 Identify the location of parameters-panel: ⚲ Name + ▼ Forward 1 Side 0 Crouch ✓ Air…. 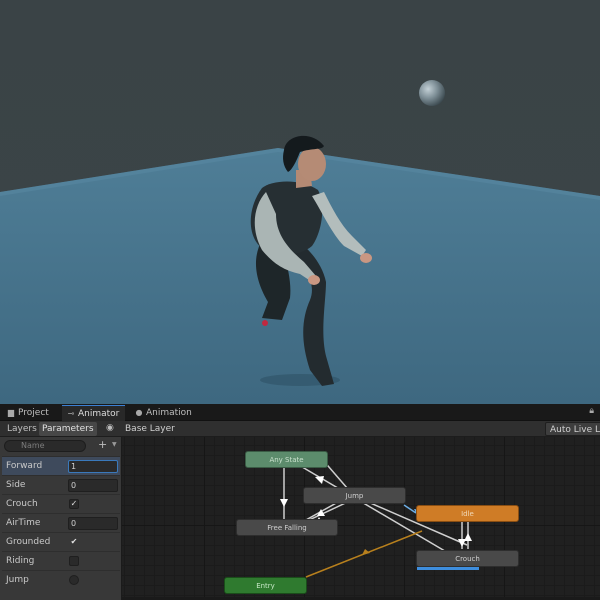
(61, 518).